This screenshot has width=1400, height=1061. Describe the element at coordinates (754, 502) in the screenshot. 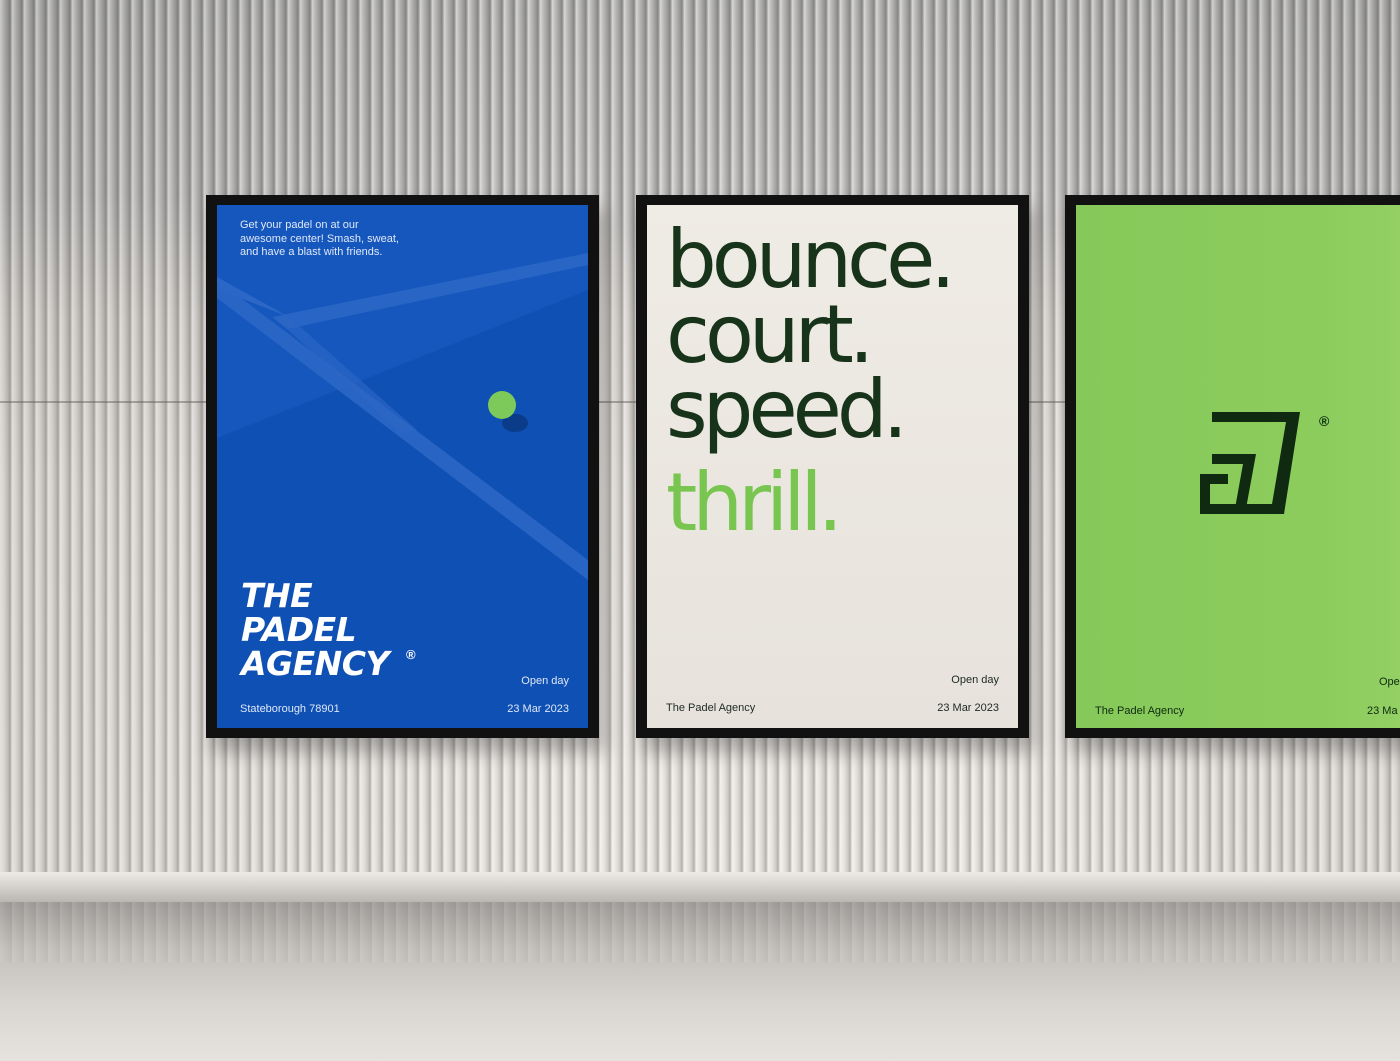

I see `headline-word-accent: thrill.` at that location.